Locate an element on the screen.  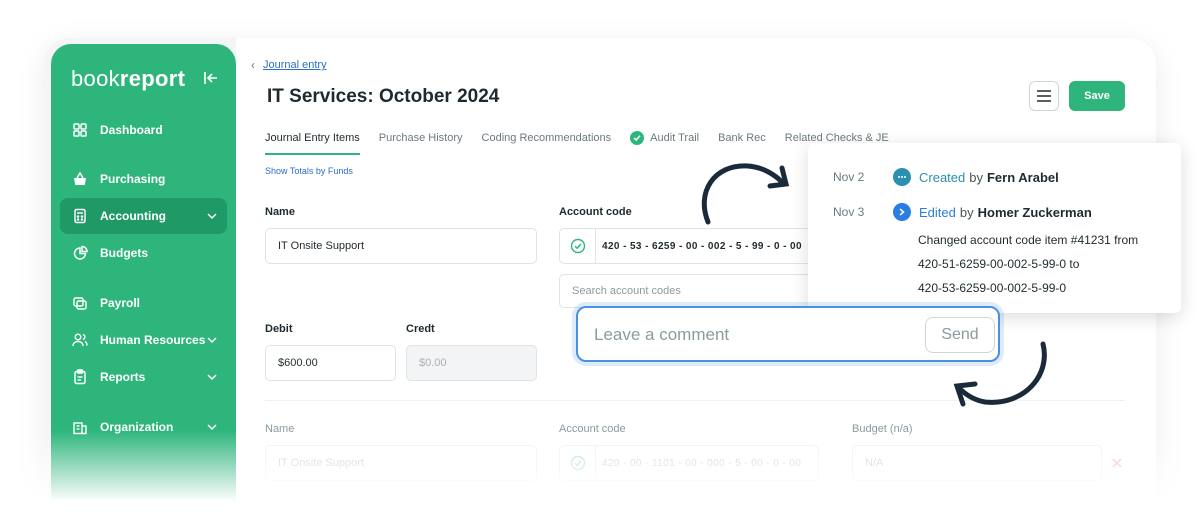
comment-box: Send is located at coordinates (788, 334).